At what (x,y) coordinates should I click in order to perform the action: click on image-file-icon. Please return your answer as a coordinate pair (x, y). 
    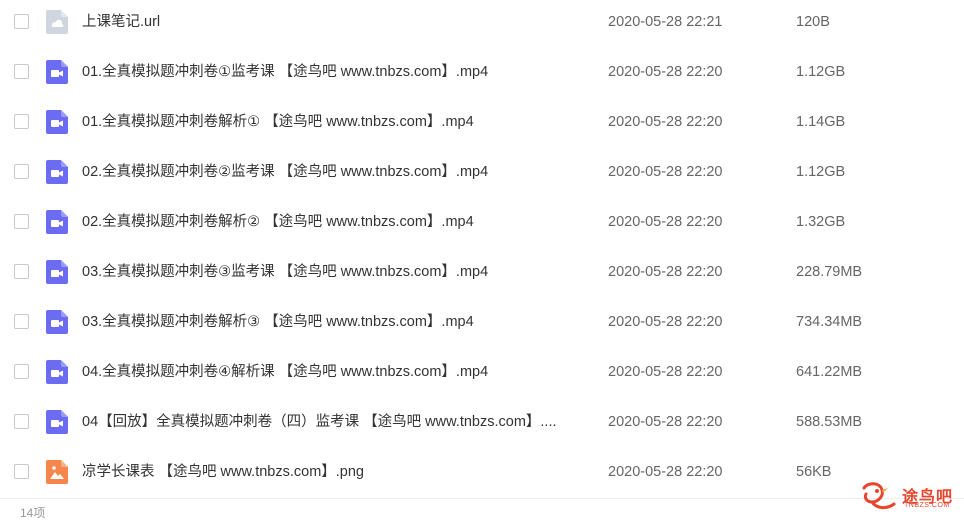
    Looking at the image, I should click on (57, 472).